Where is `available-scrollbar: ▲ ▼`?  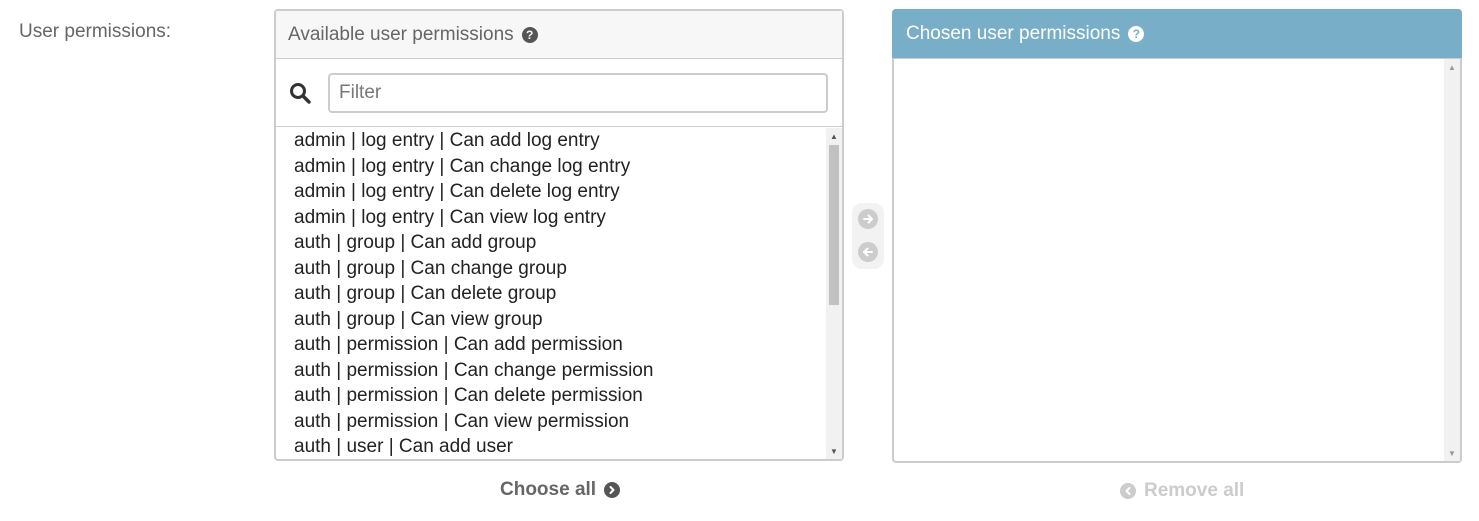 available-scrollbar: ▲ ▼ is located at coordinates (834, 293).